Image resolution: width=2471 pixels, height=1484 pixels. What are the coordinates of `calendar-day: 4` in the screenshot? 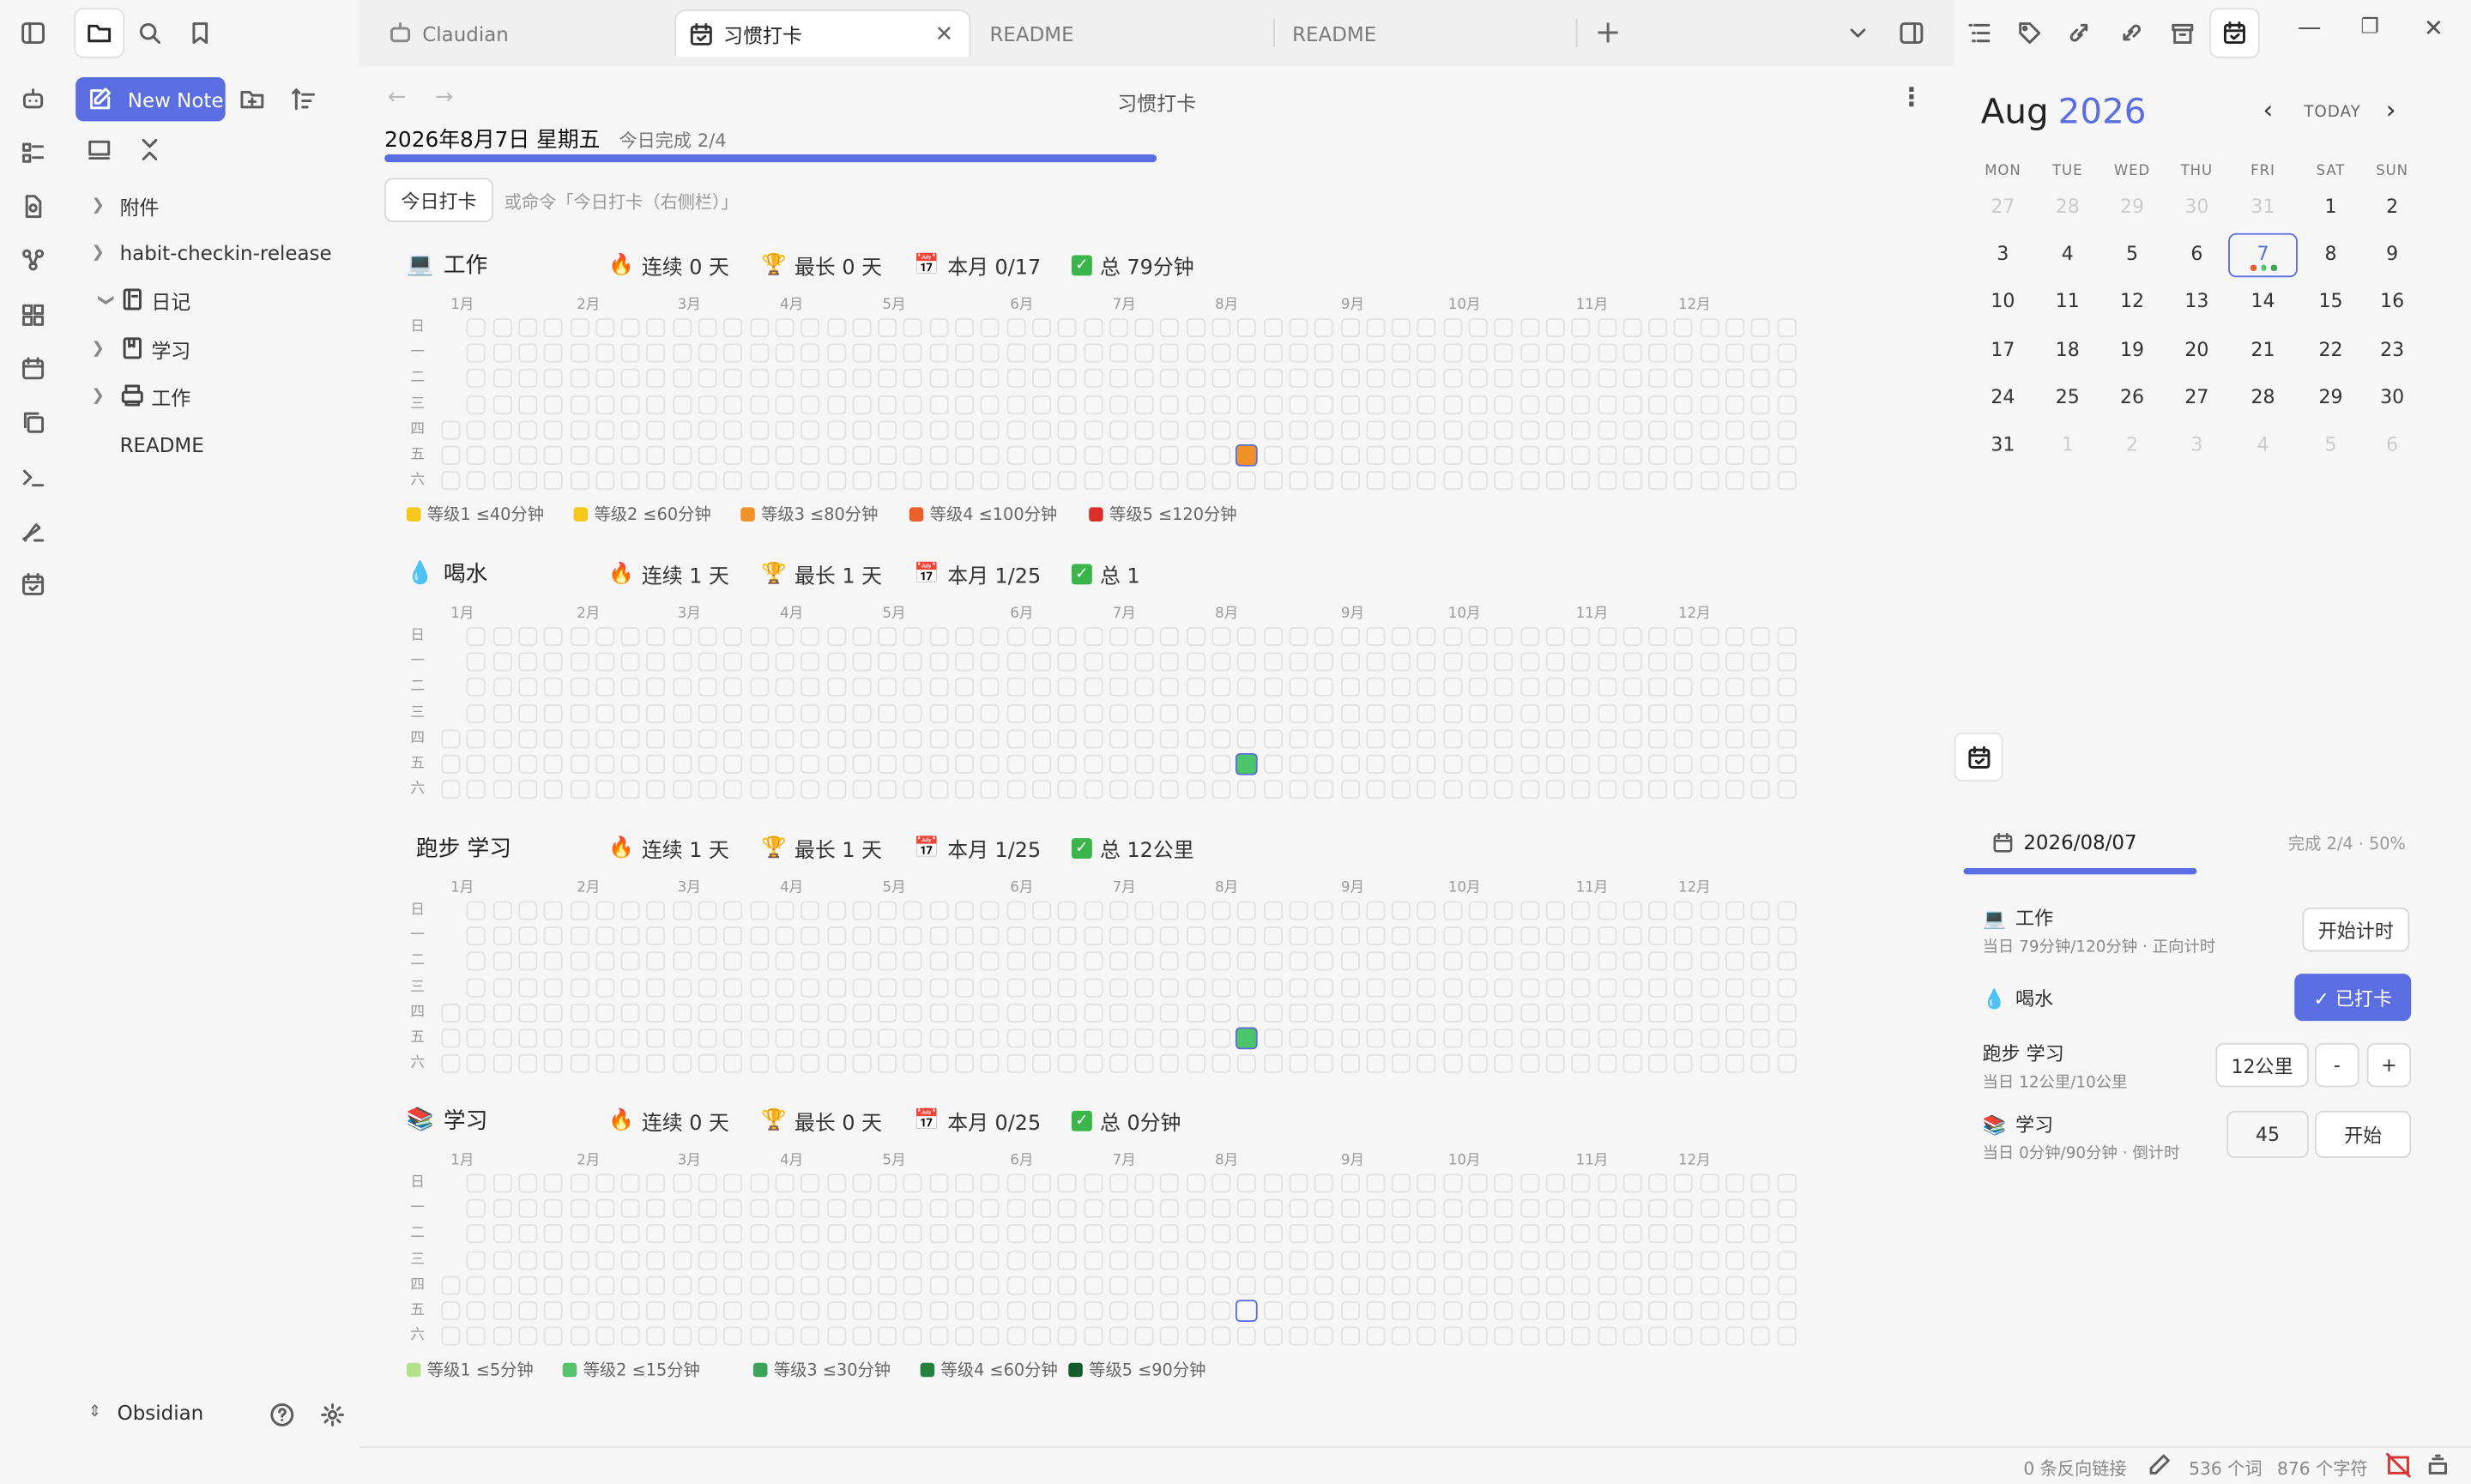 It's located at (2067, 254).